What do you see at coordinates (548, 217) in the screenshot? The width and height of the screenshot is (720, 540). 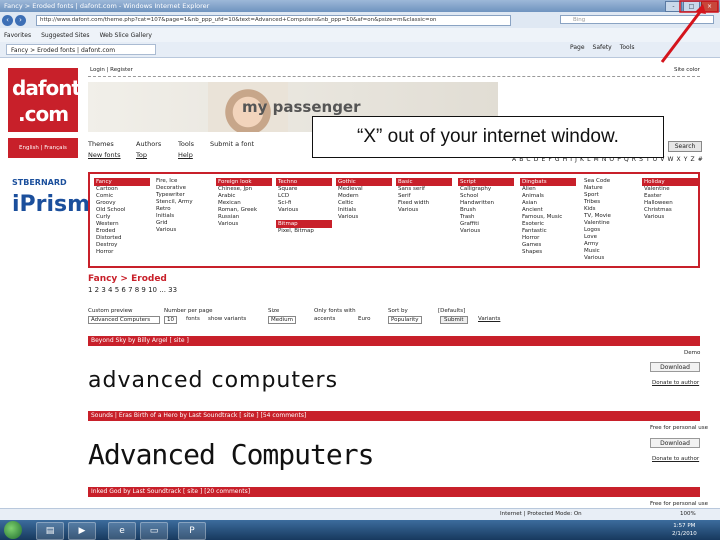 I see `category-item: Famous, Music` at bounding box center [548, 217].